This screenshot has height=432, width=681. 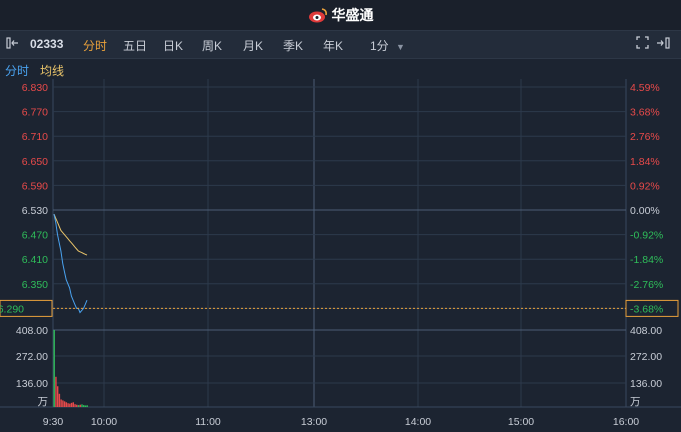 What do you see at coordinates (35, 88) in the screenshot?
I see `price-tick-label: 6.830` at bounding box center [35, 88].